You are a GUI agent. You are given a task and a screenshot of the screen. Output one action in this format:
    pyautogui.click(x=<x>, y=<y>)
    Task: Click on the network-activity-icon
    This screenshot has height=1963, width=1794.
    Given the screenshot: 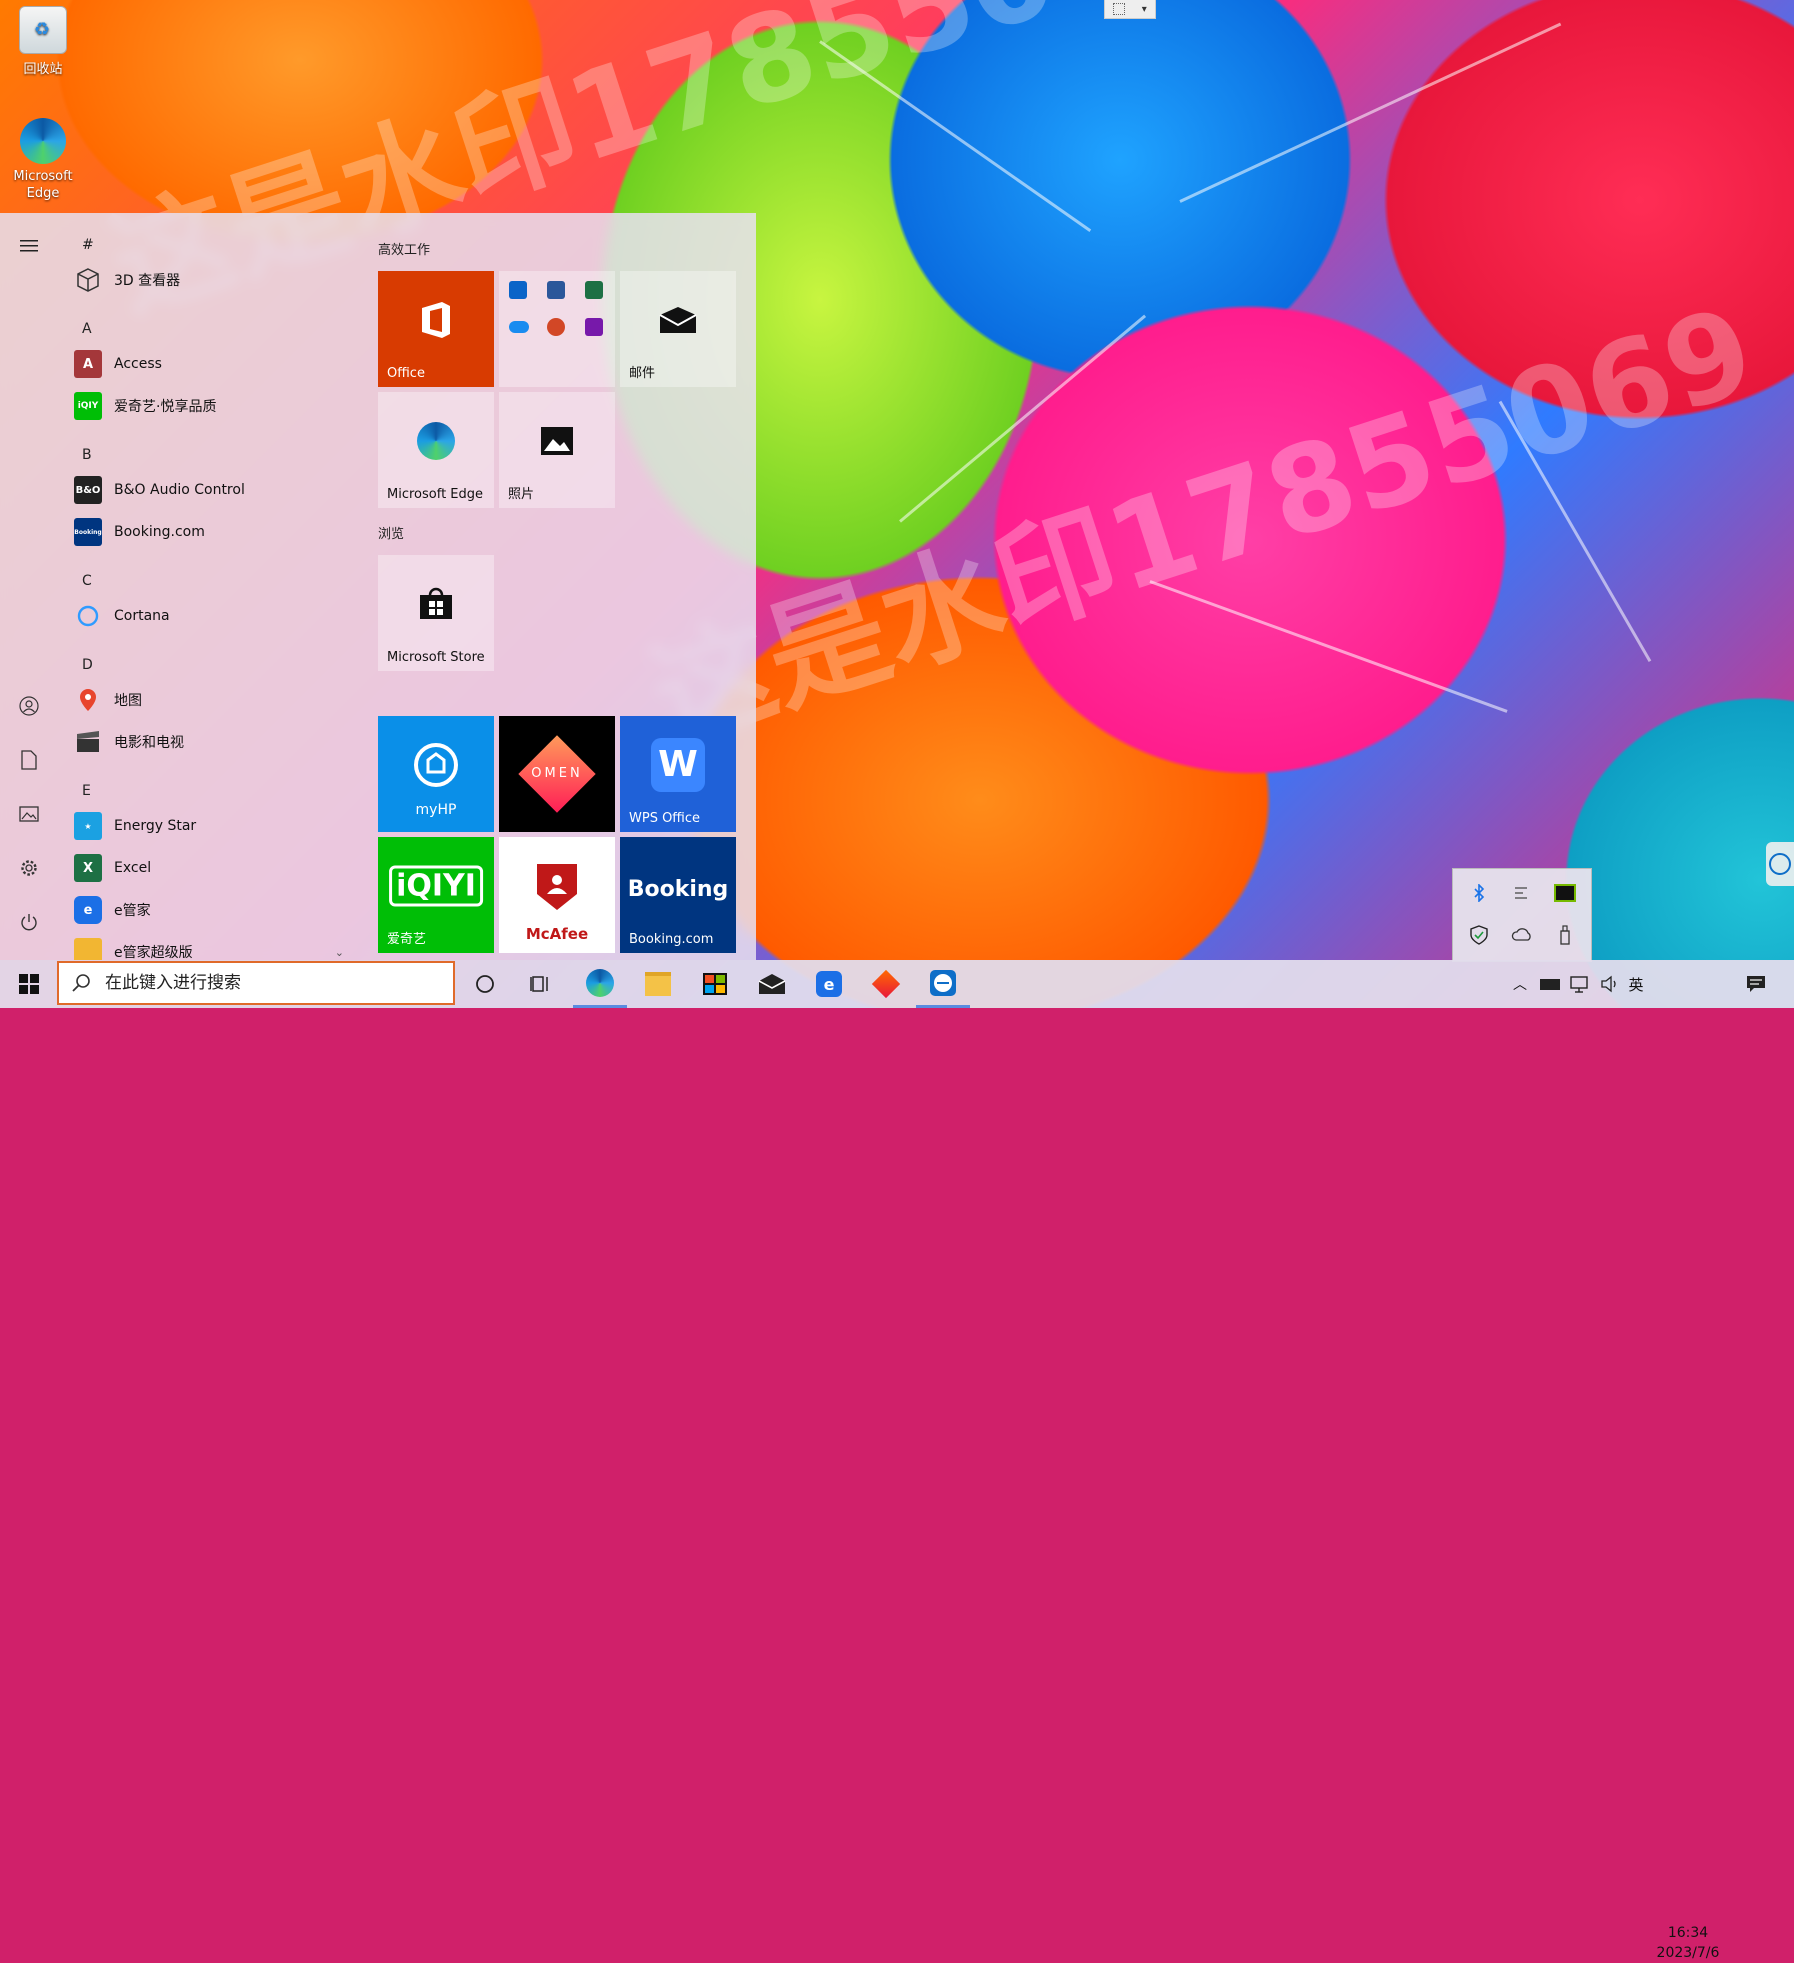 What is the action you would take?
    pyautogui.click(x=1522, y=893)
    